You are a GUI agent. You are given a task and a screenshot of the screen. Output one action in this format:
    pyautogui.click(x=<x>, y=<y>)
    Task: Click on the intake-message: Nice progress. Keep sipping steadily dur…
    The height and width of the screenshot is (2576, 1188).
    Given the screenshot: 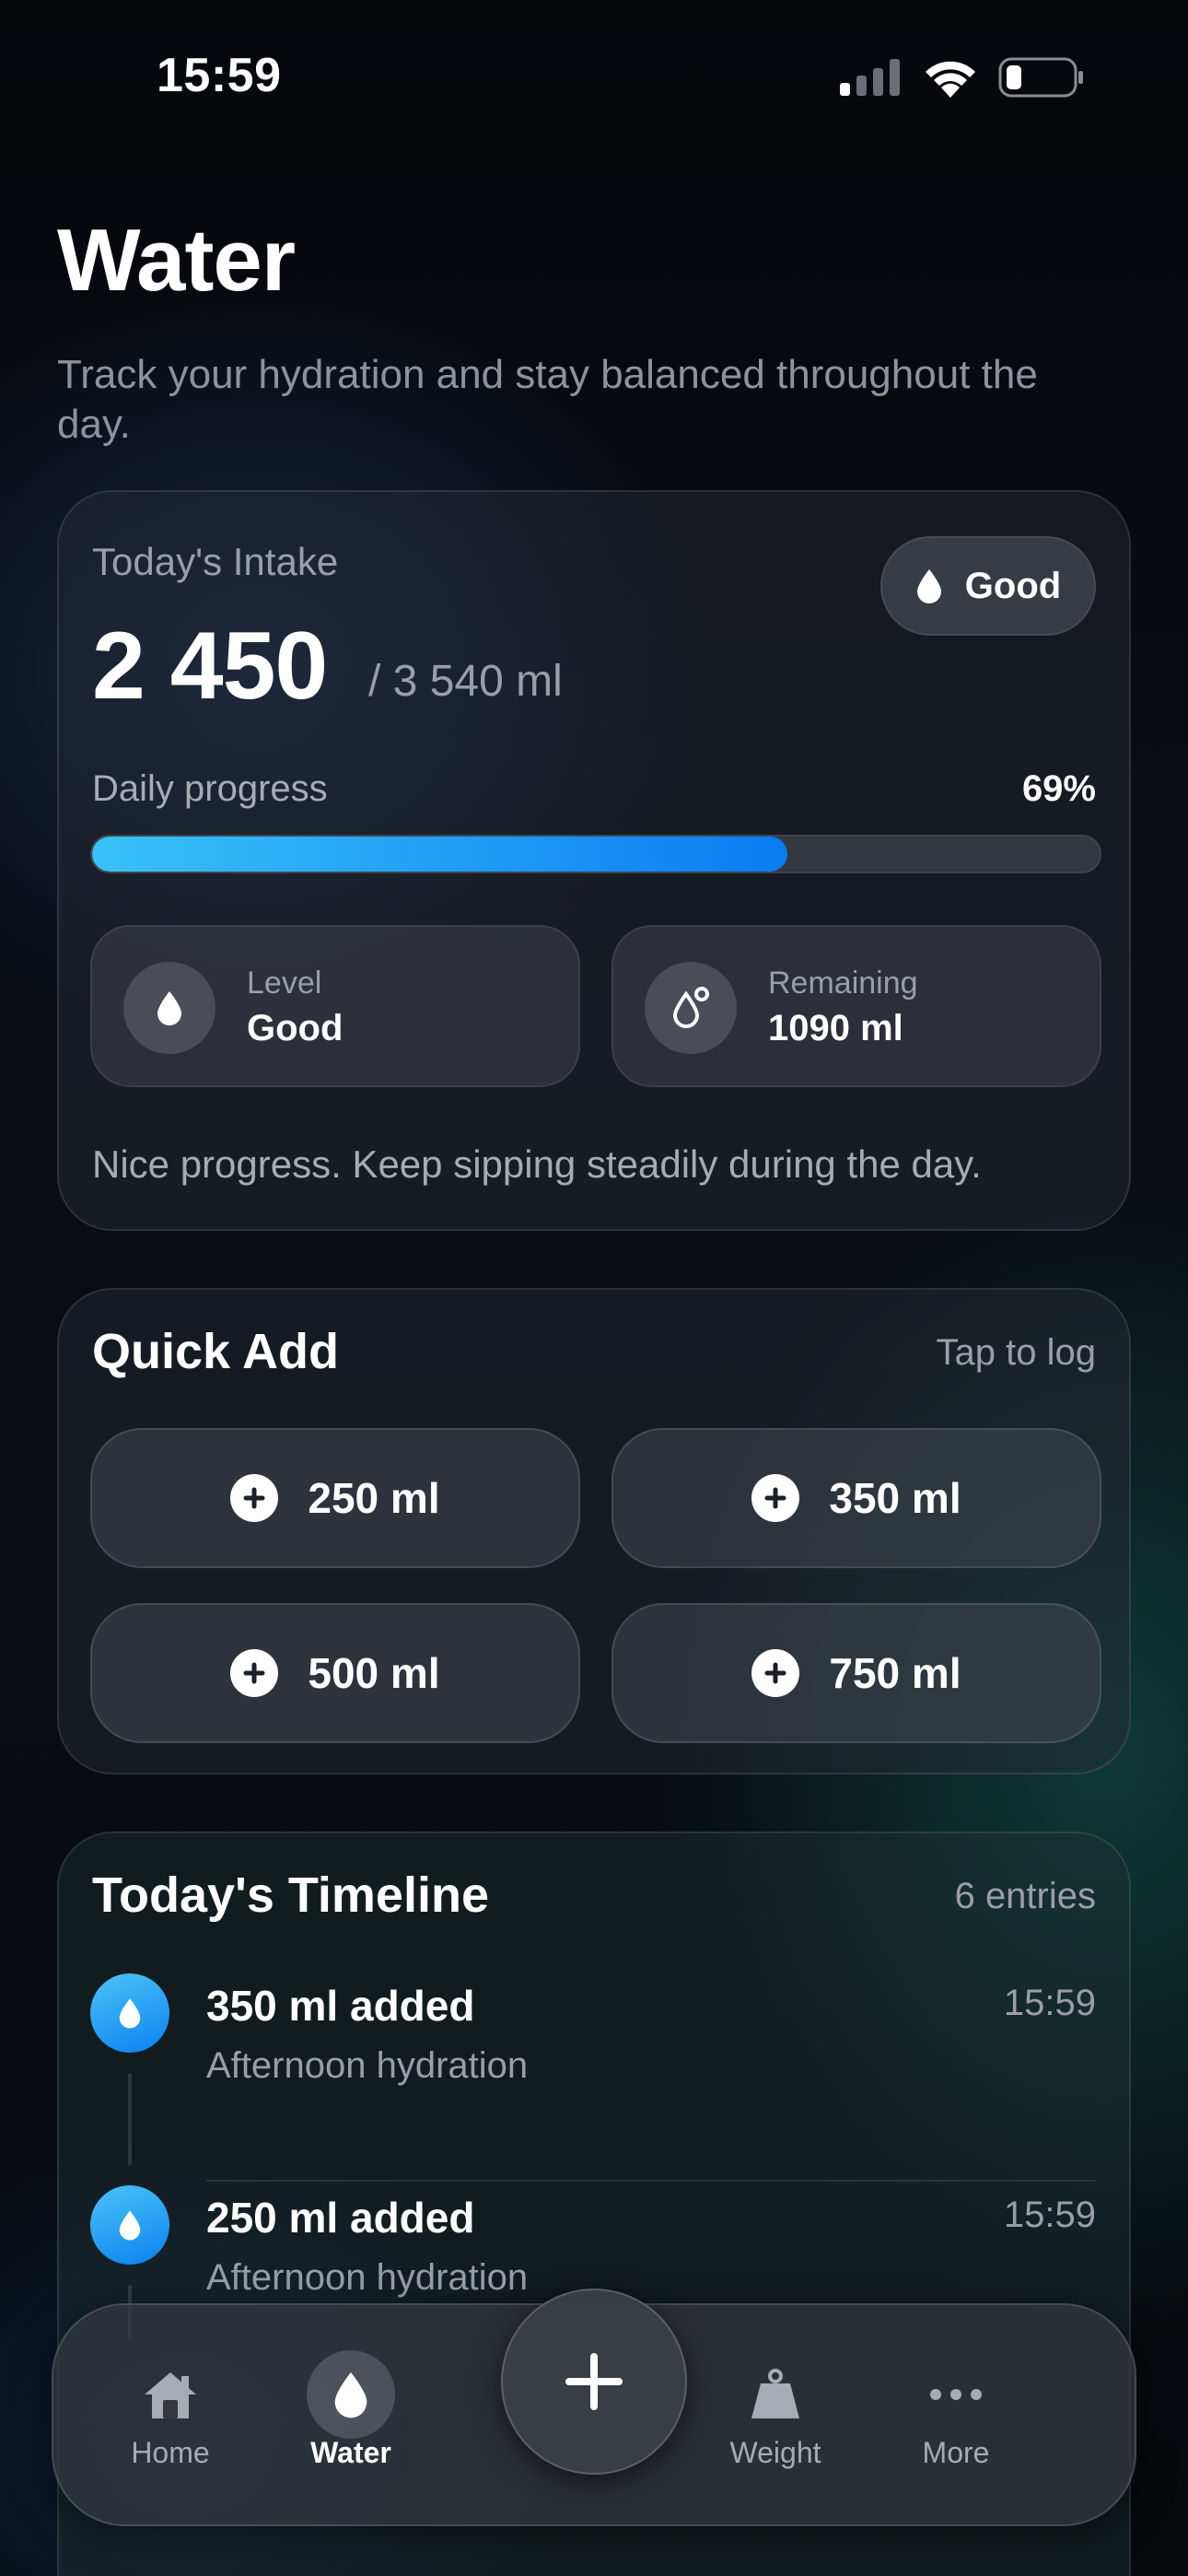 What is the action you would take?
    pyautogui.click(x=537, y=1164)
    